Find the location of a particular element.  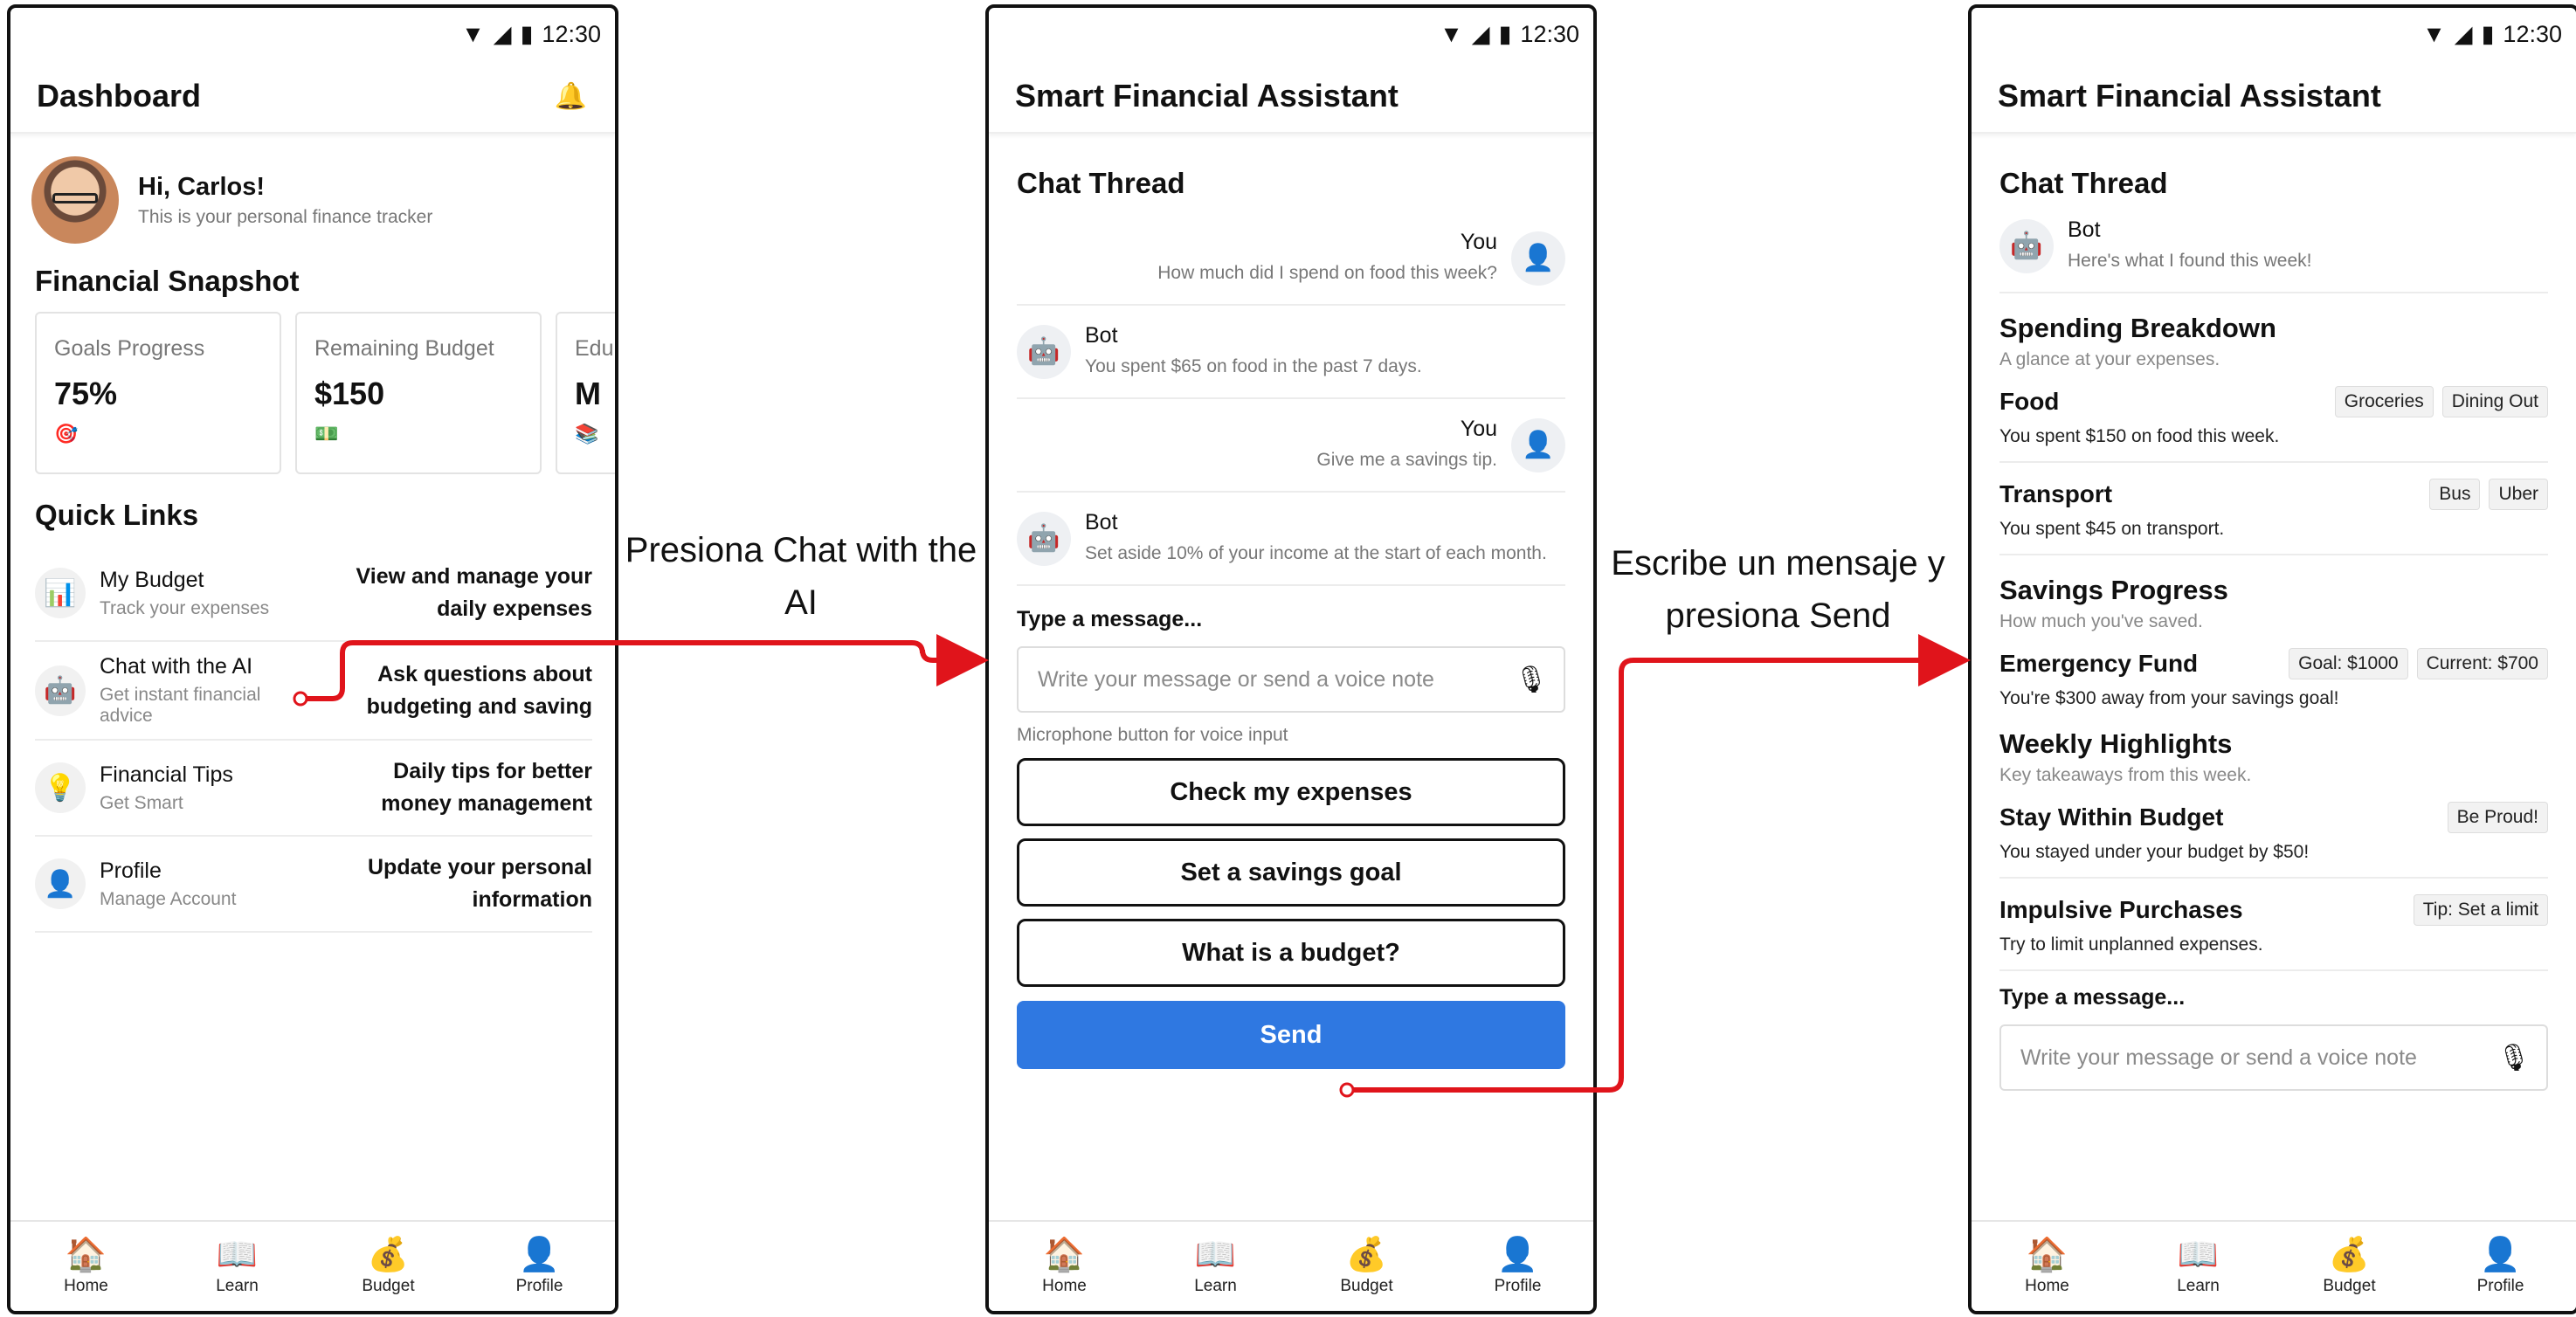

card-label: Remaining Budget is located at coordinates (404, 348).